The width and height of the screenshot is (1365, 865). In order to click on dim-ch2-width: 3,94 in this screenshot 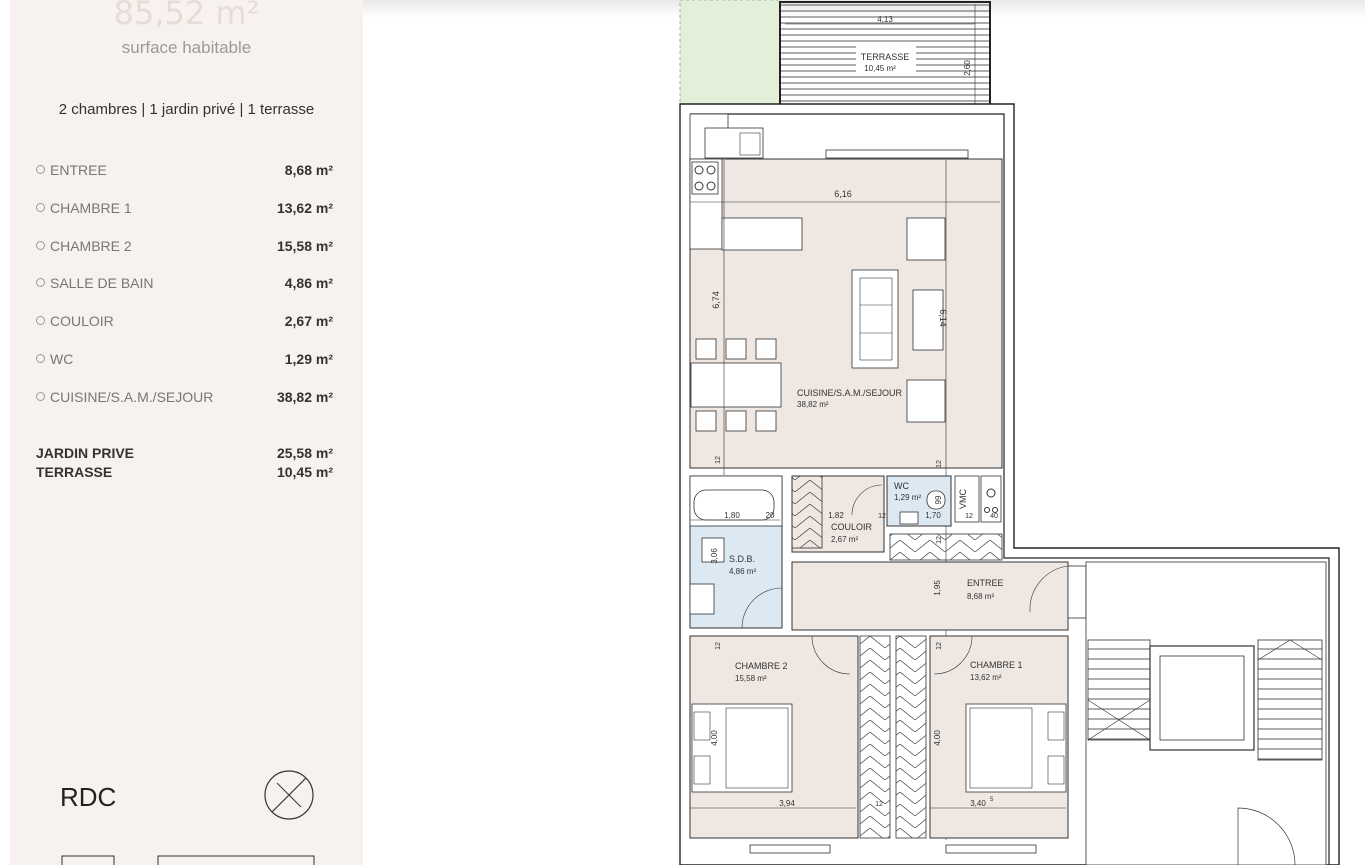, I will do `click(787, 803)`.